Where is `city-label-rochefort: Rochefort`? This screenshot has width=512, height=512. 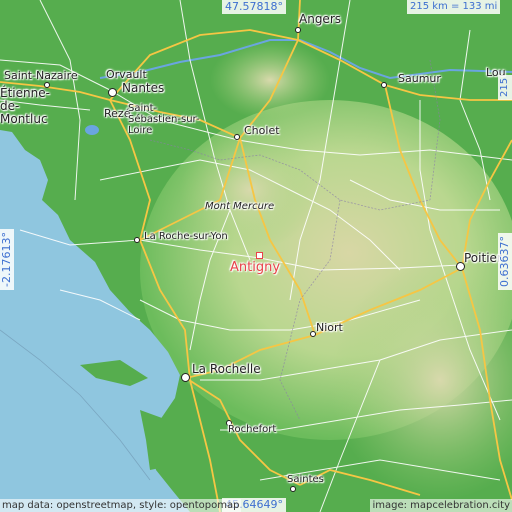
city-label-rochefort: Rochefort is located at coordinates (252, 429).